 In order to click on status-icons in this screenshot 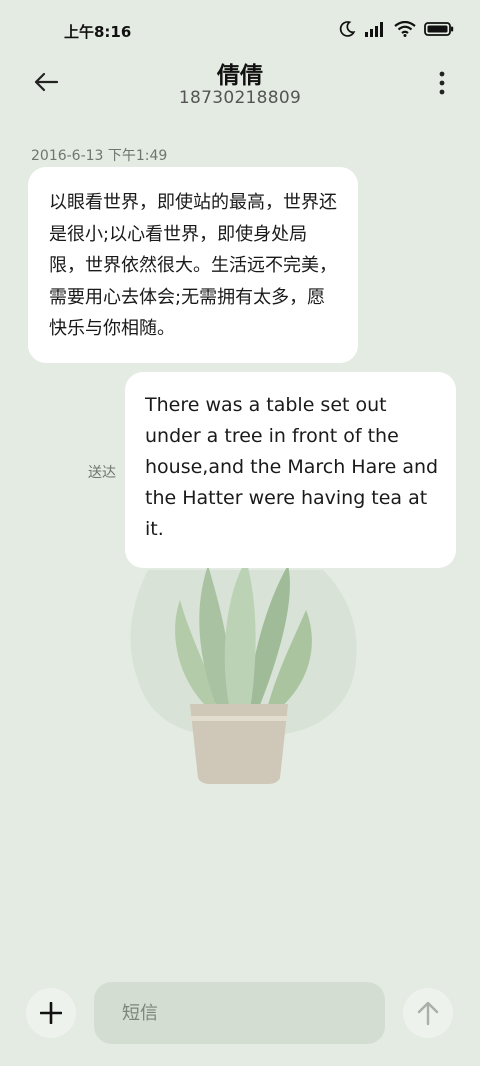, I will do `click(396, 29)`.